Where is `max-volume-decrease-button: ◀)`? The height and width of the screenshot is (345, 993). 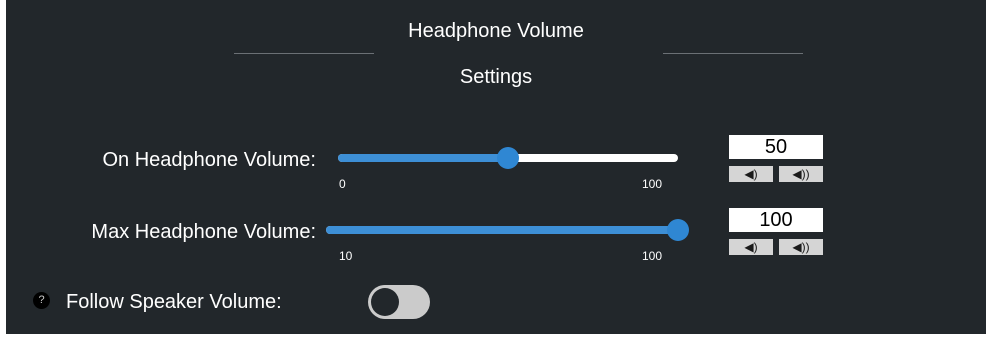
max-volume-decrease-button: ◀) is located at coordinates (751, 247).